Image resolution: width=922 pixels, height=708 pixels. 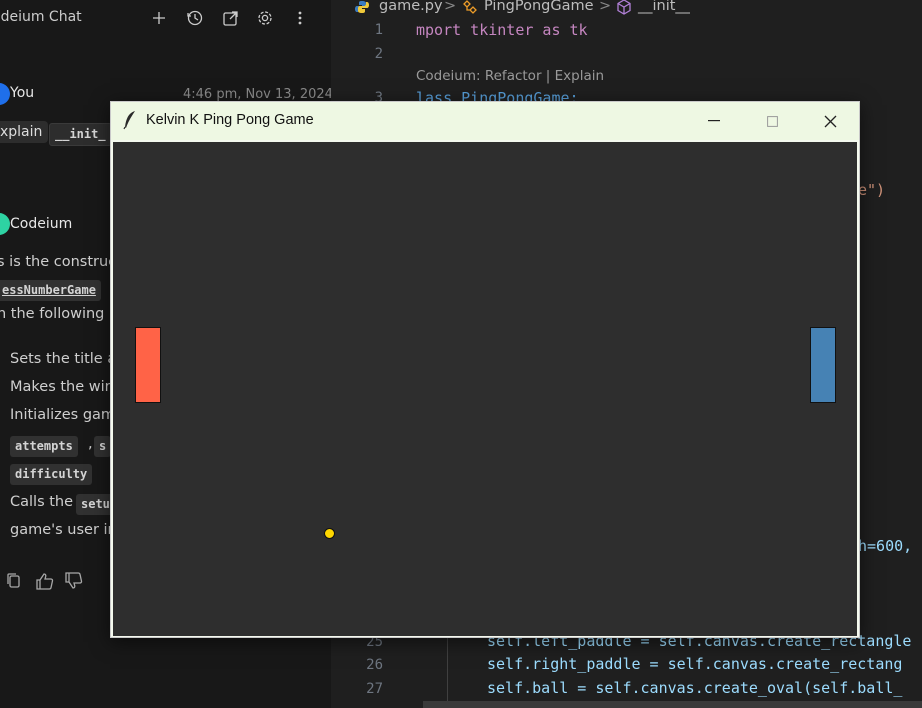 What do you see at coordinates (374, 665) in the screenshot?
I see `line-number: 26` at bounding box center [374, 665].